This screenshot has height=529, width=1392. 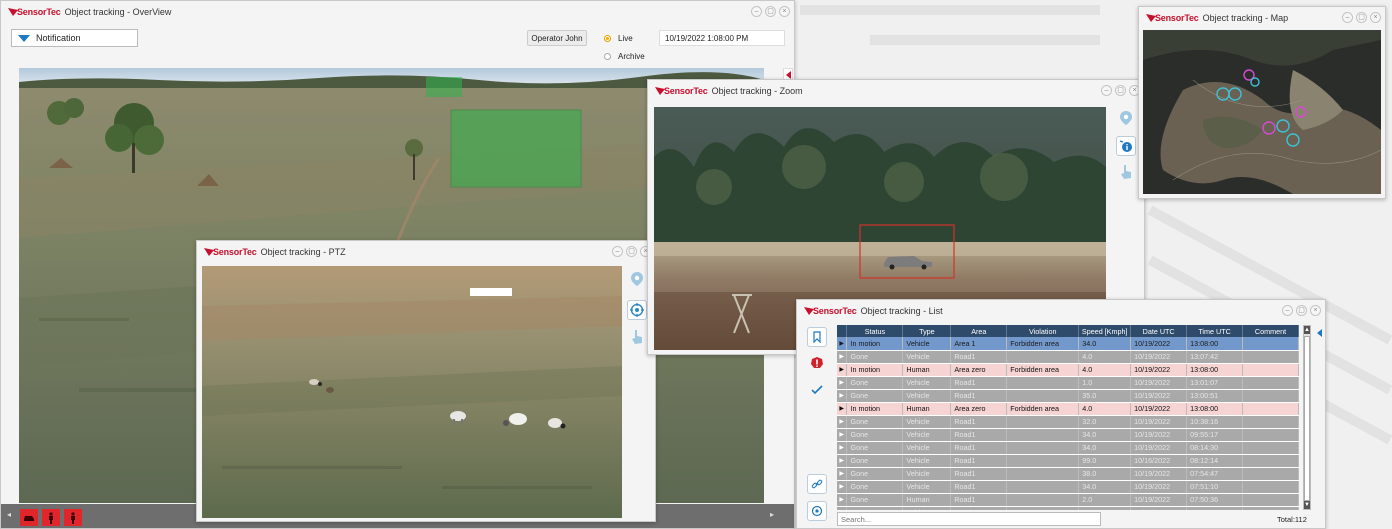 I want to click on table-row: ▶ Gone Vehicle Road1 34.0 10/19/2022 09:55:17, so click(x=1068, y=435).